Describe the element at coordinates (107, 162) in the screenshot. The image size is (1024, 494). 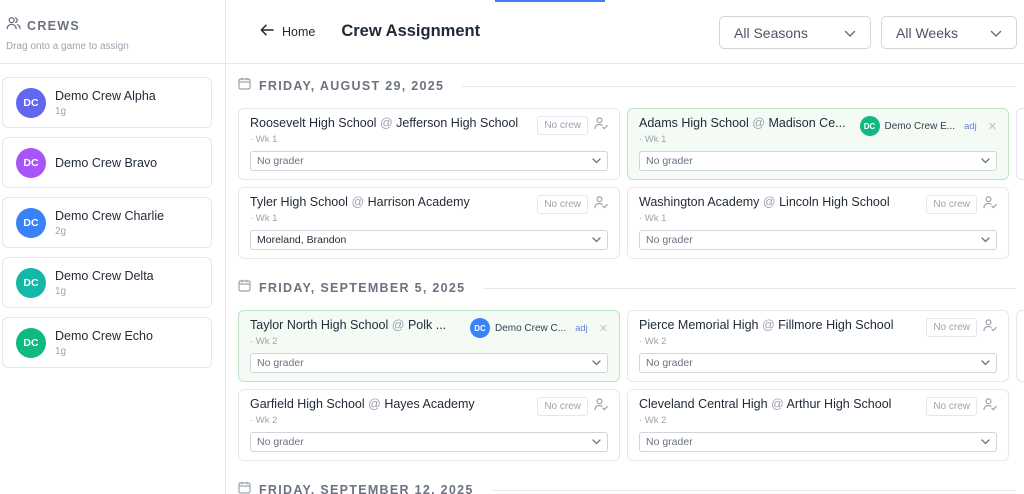
I see `crew-card-bravo: DC Demo Crew Bravo` at that location.